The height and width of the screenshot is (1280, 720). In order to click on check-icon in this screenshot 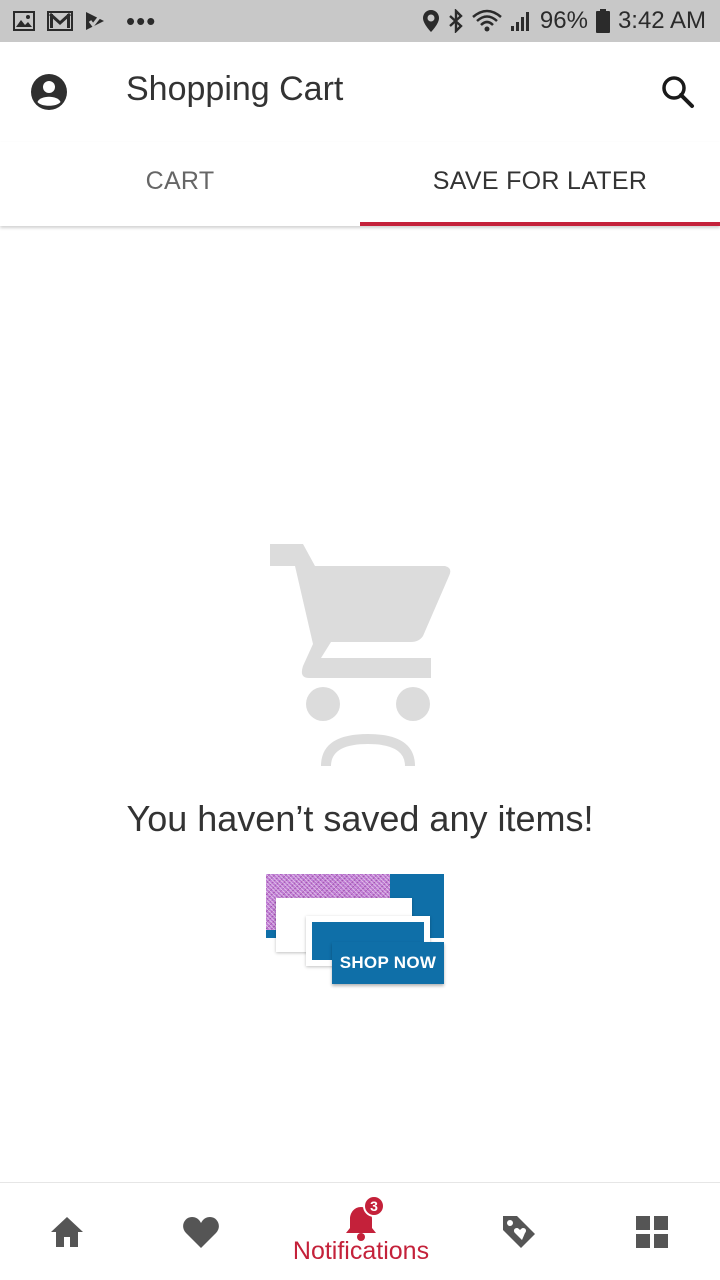, I will do `click(95, 21)`.